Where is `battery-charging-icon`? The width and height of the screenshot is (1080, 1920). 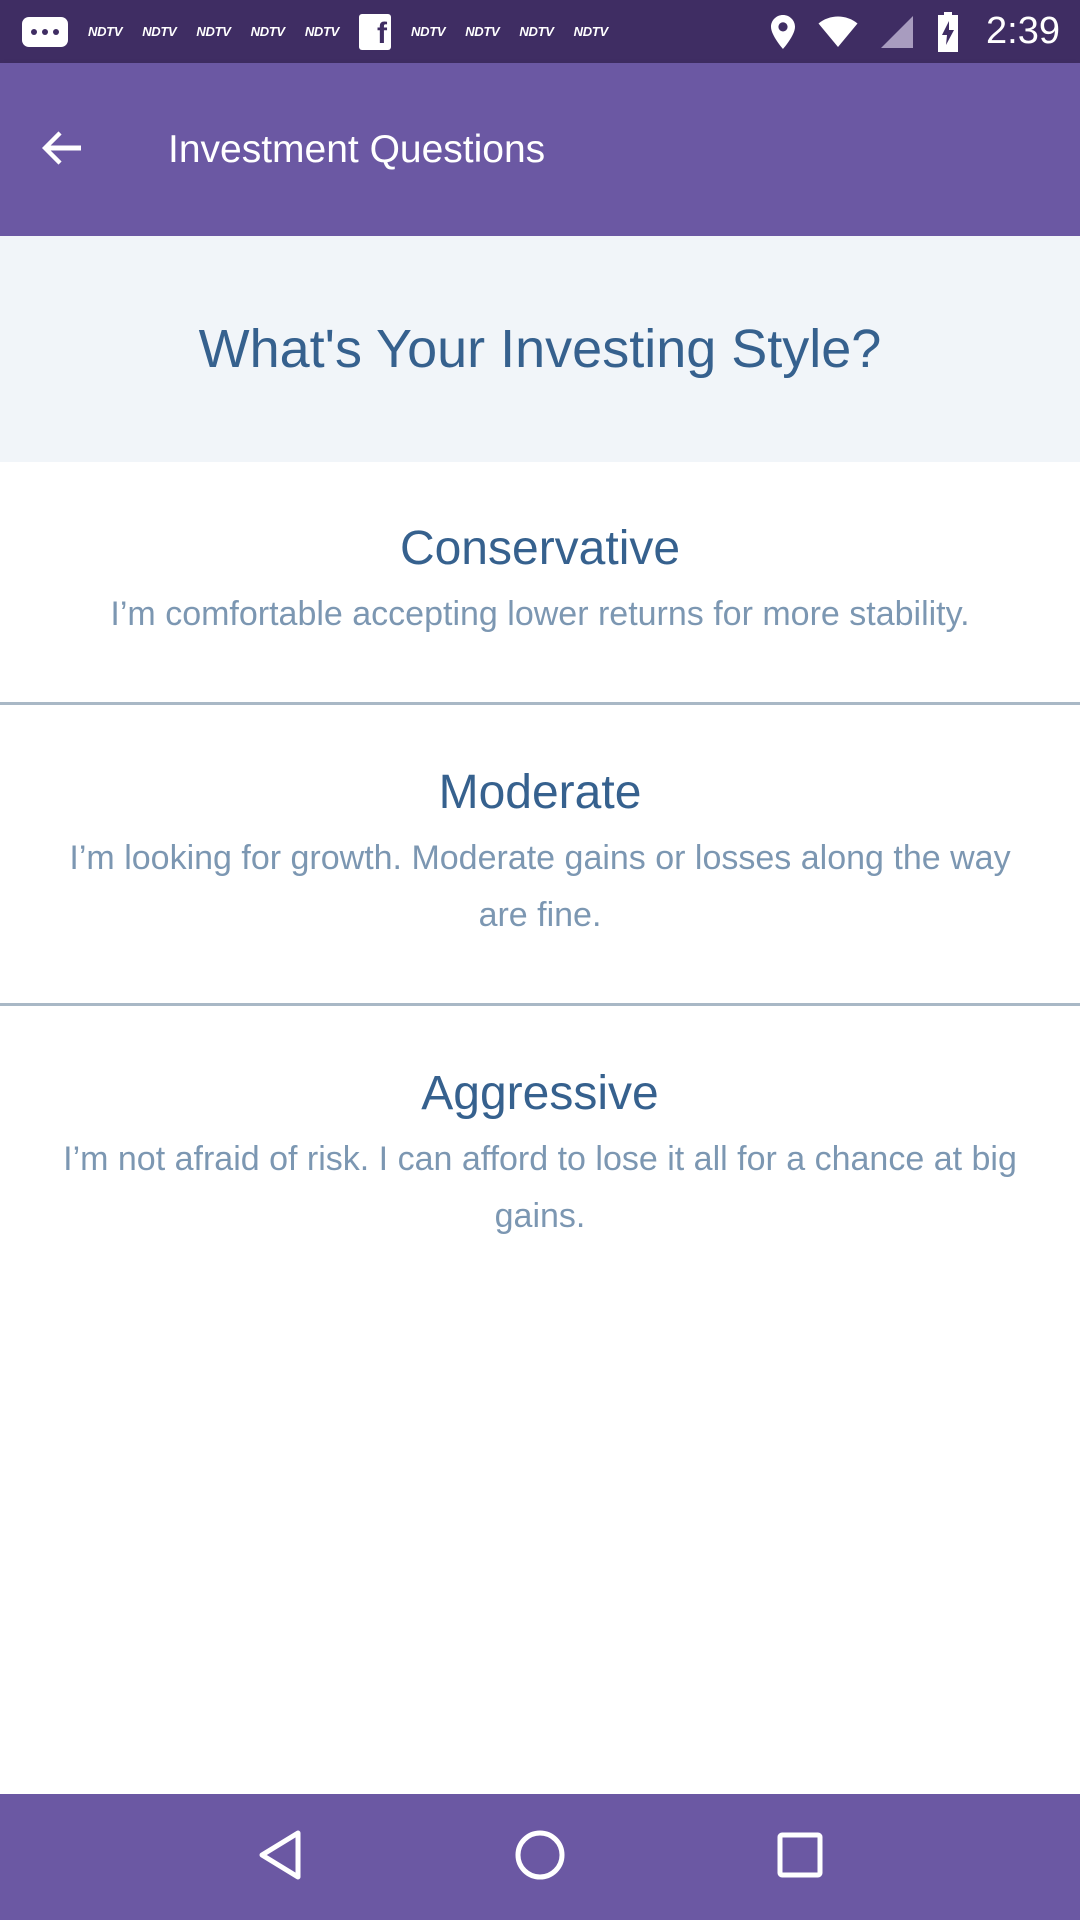 battery-charging-icon is located at coordinates (948, 31).